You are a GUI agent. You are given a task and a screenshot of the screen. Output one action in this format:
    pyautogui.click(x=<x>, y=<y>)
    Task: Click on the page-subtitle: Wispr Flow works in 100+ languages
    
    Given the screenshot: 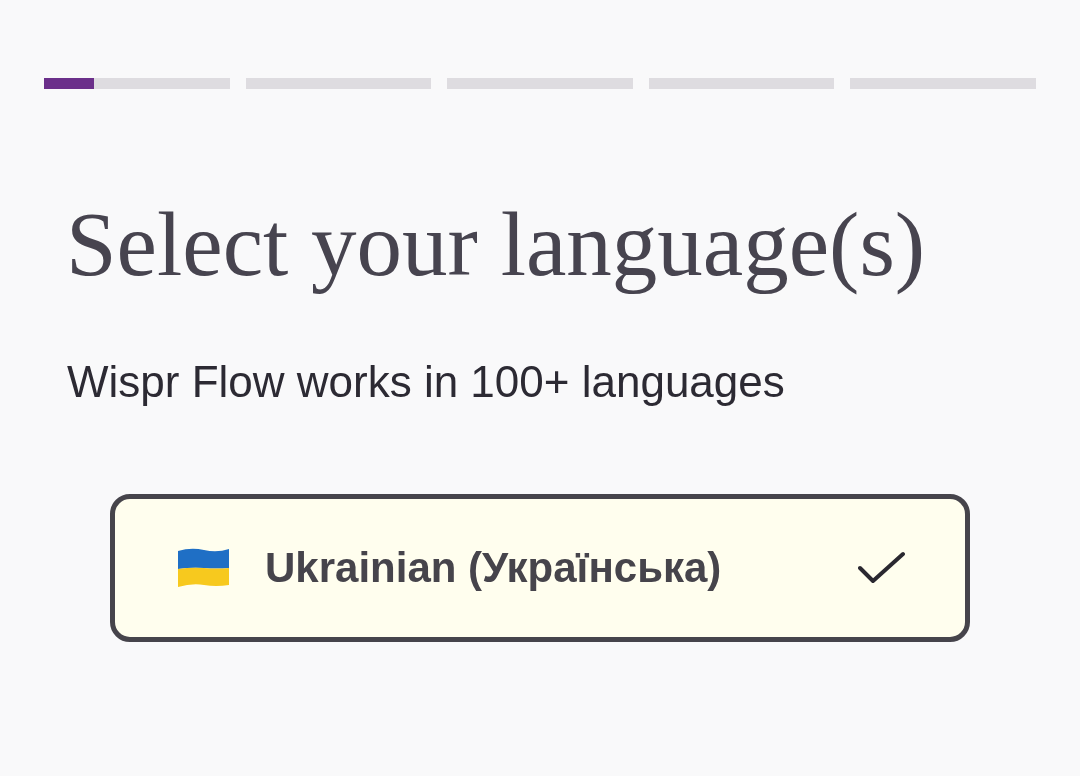 What is the action you would take?
    pyautogui.click(x=426, y=381)
    